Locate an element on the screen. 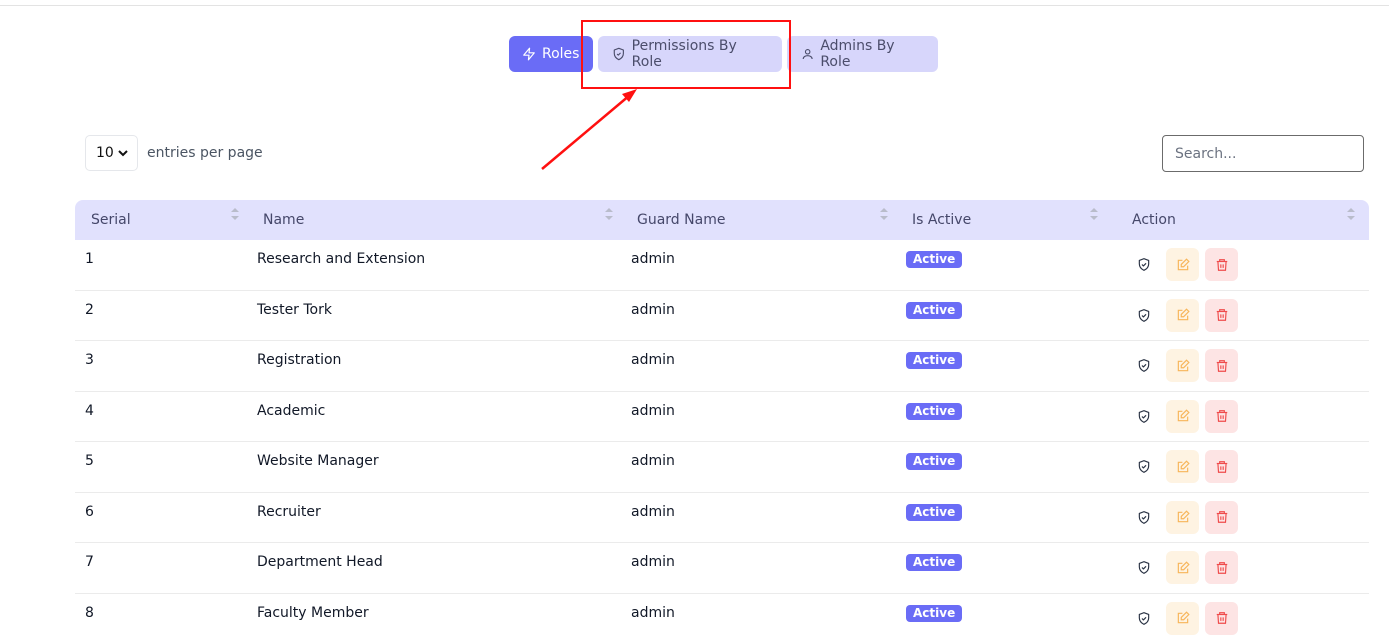 This screenshot has height=637, width=1389. table-row: 3 Registration admin Active is located at coordinates (722, 366).